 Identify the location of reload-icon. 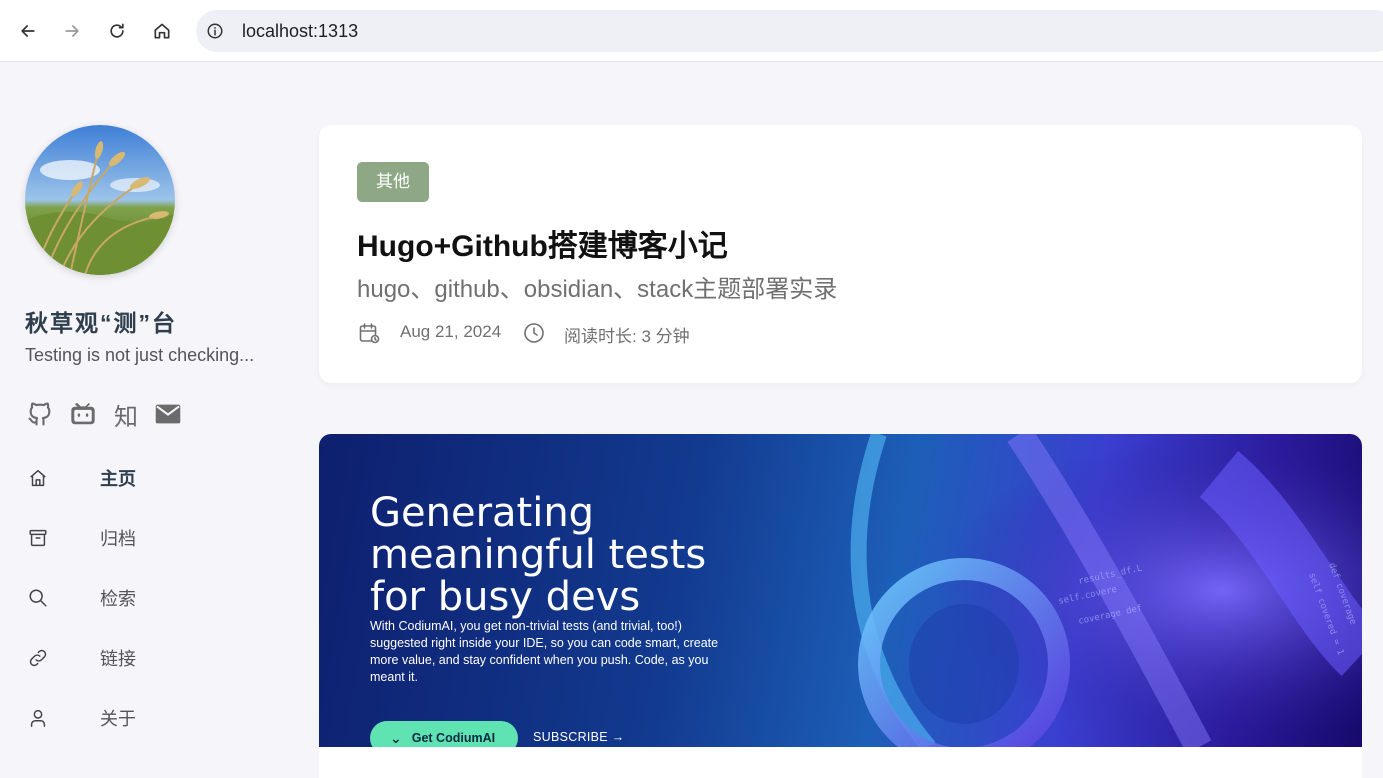
(117, 30).